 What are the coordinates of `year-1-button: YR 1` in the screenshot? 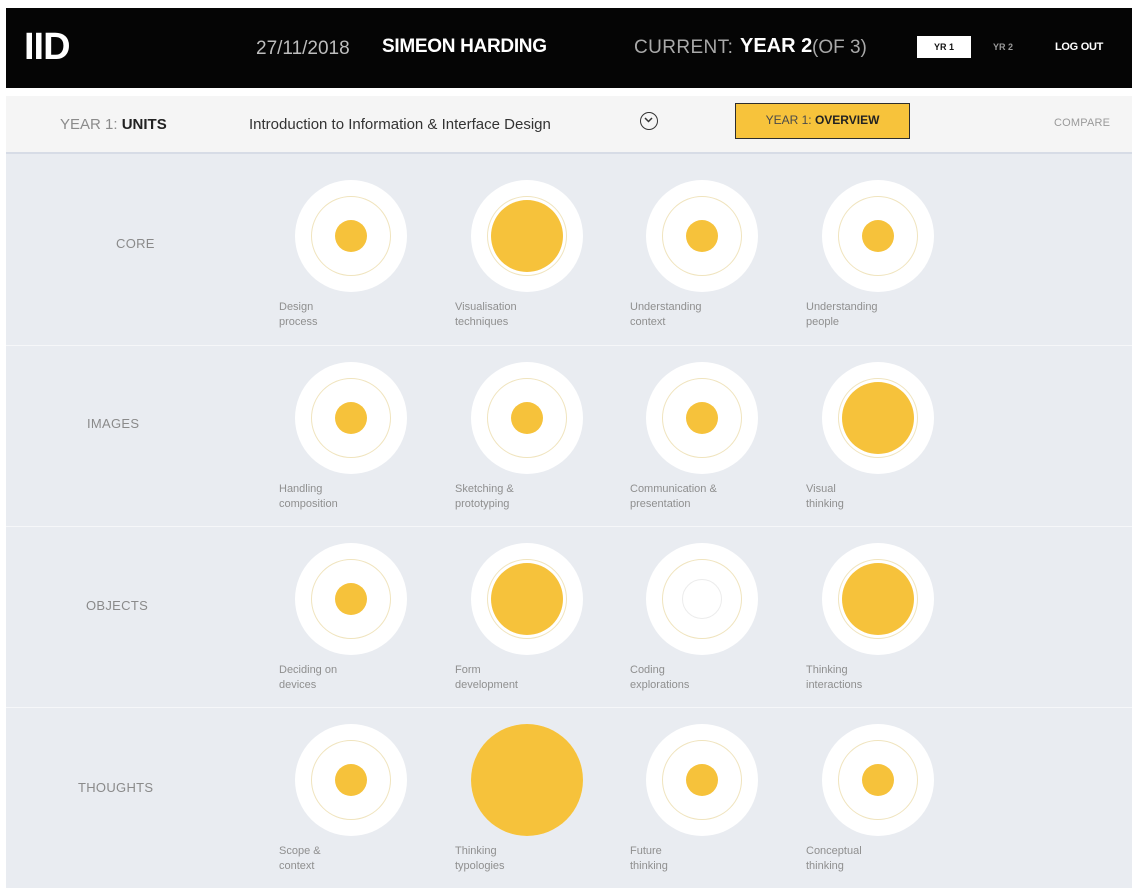 It's located at (944, 47).